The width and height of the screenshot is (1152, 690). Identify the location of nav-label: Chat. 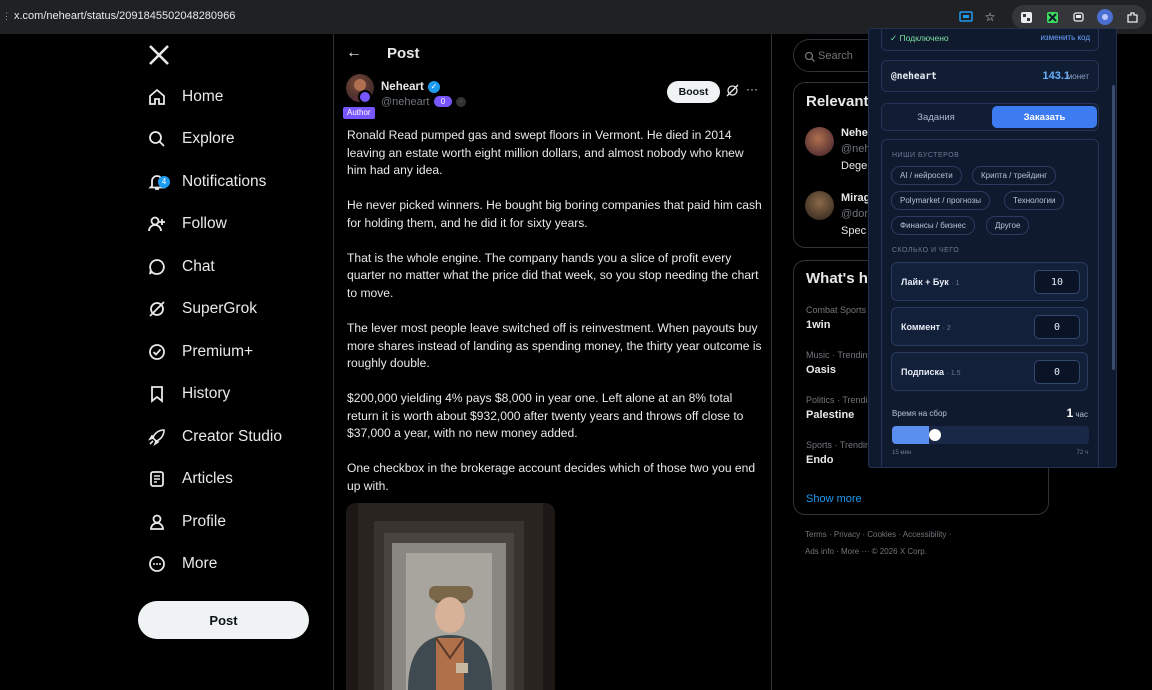
(198, 266).